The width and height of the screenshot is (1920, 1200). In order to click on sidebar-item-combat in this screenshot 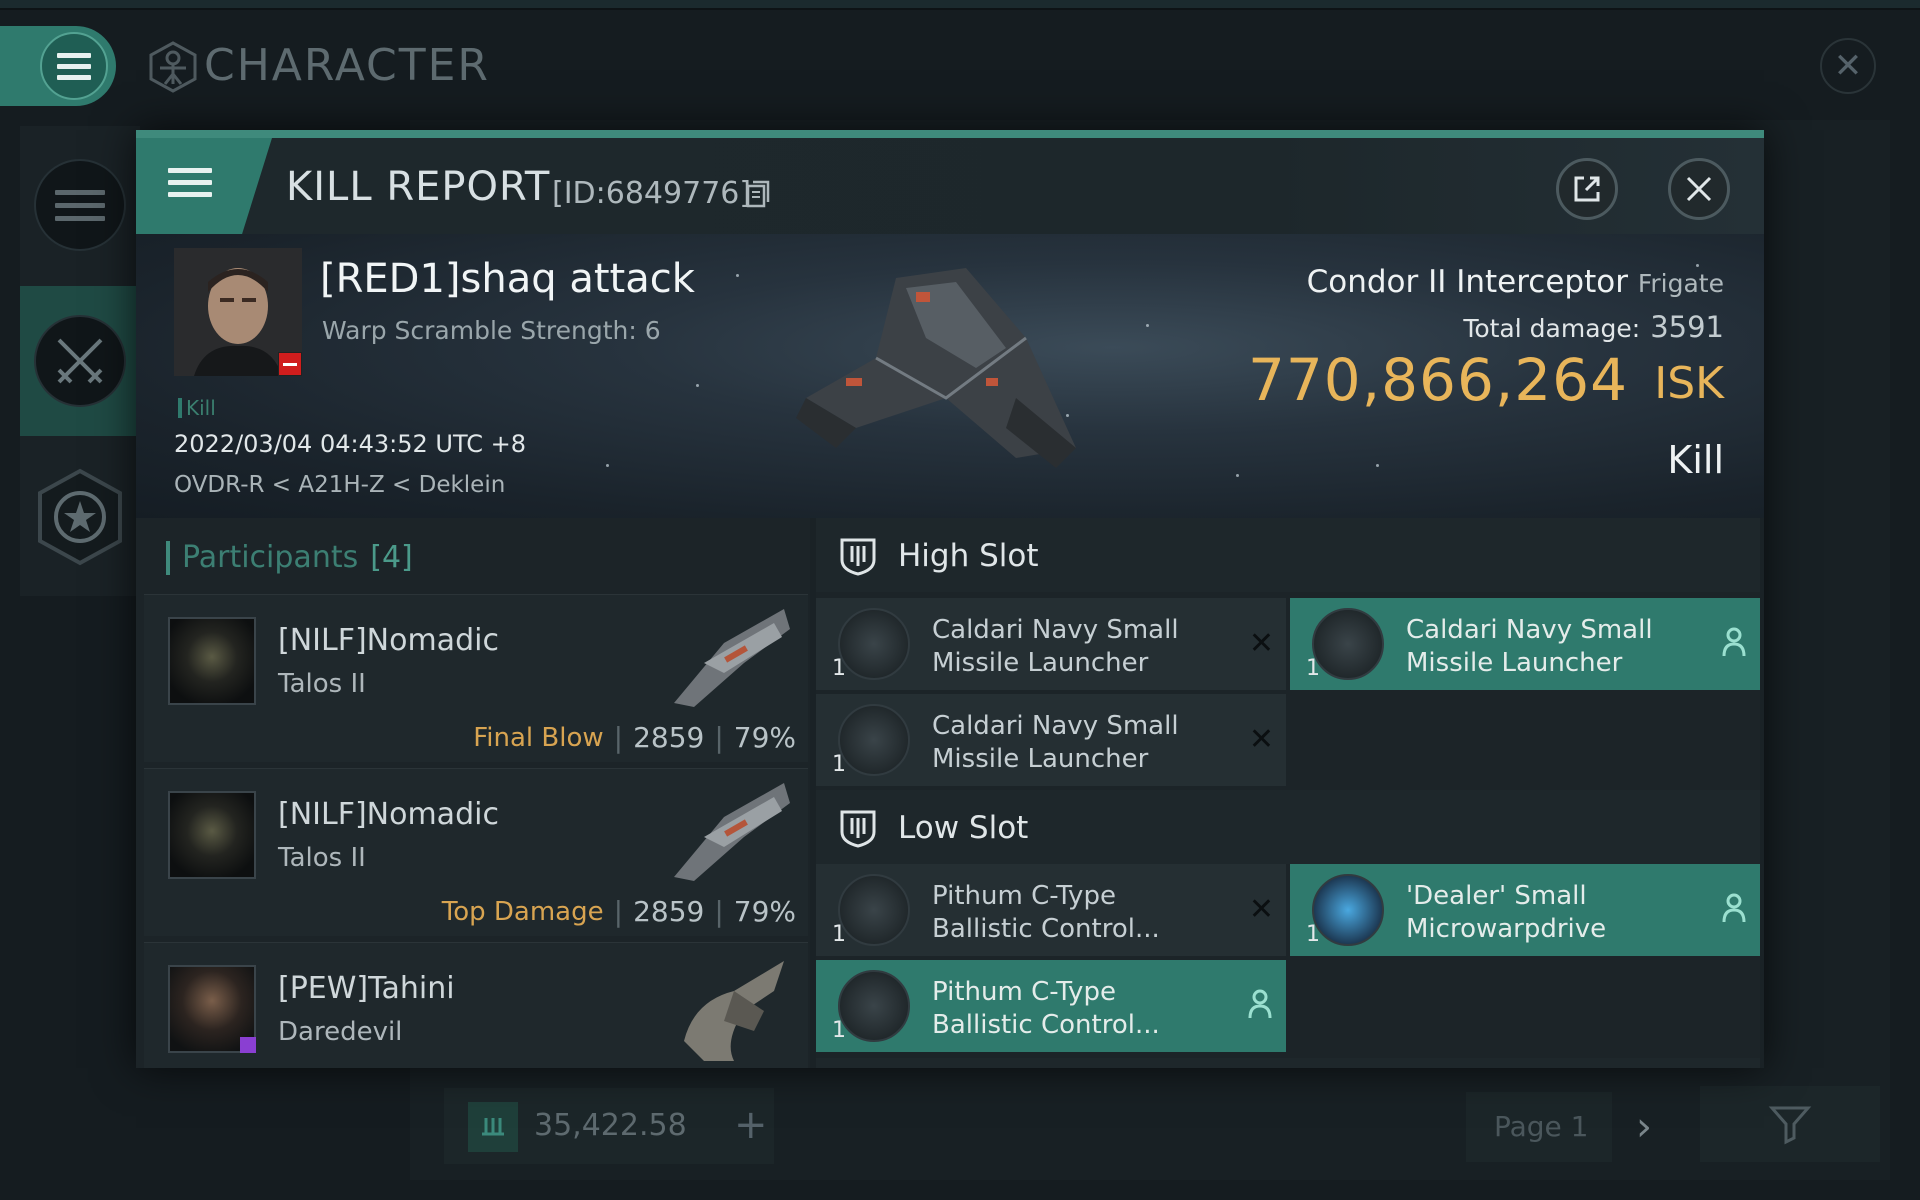, I will do `click(80, 361)`.